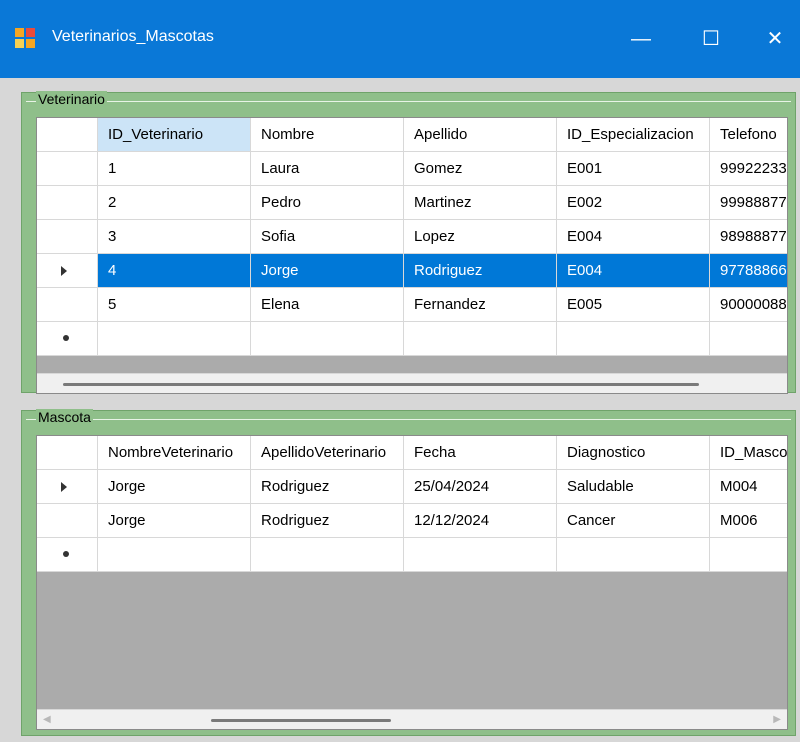 The width and height of the screenshot is (800, 742). I want to click on table-cell: 5, so click(174, 305).